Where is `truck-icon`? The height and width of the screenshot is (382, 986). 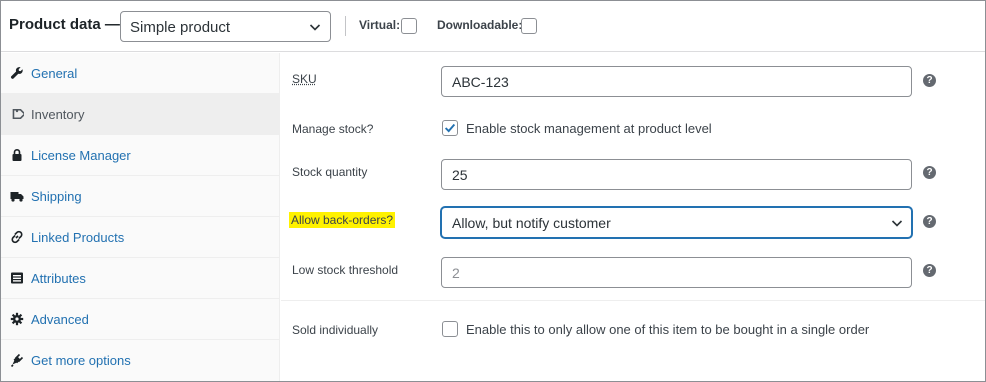 truck-icon is located at coordinates (17, 197).